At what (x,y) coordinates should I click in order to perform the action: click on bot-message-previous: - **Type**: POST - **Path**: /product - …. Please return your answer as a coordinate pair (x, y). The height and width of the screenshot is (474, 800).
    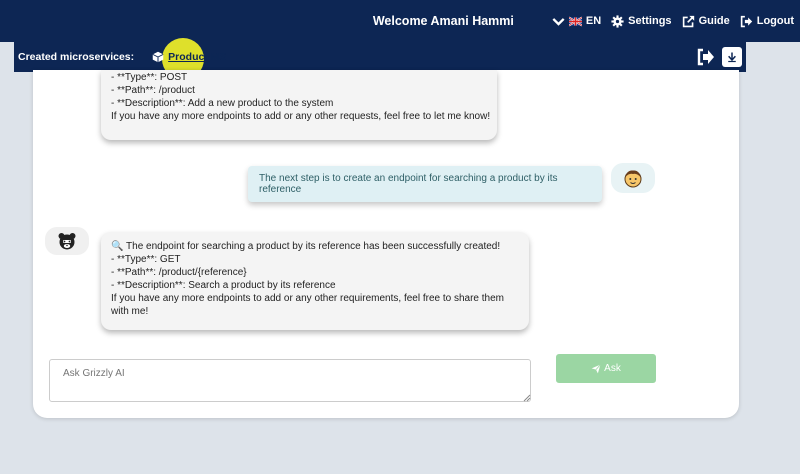
    Looking at the image, I should click on (299, 105).